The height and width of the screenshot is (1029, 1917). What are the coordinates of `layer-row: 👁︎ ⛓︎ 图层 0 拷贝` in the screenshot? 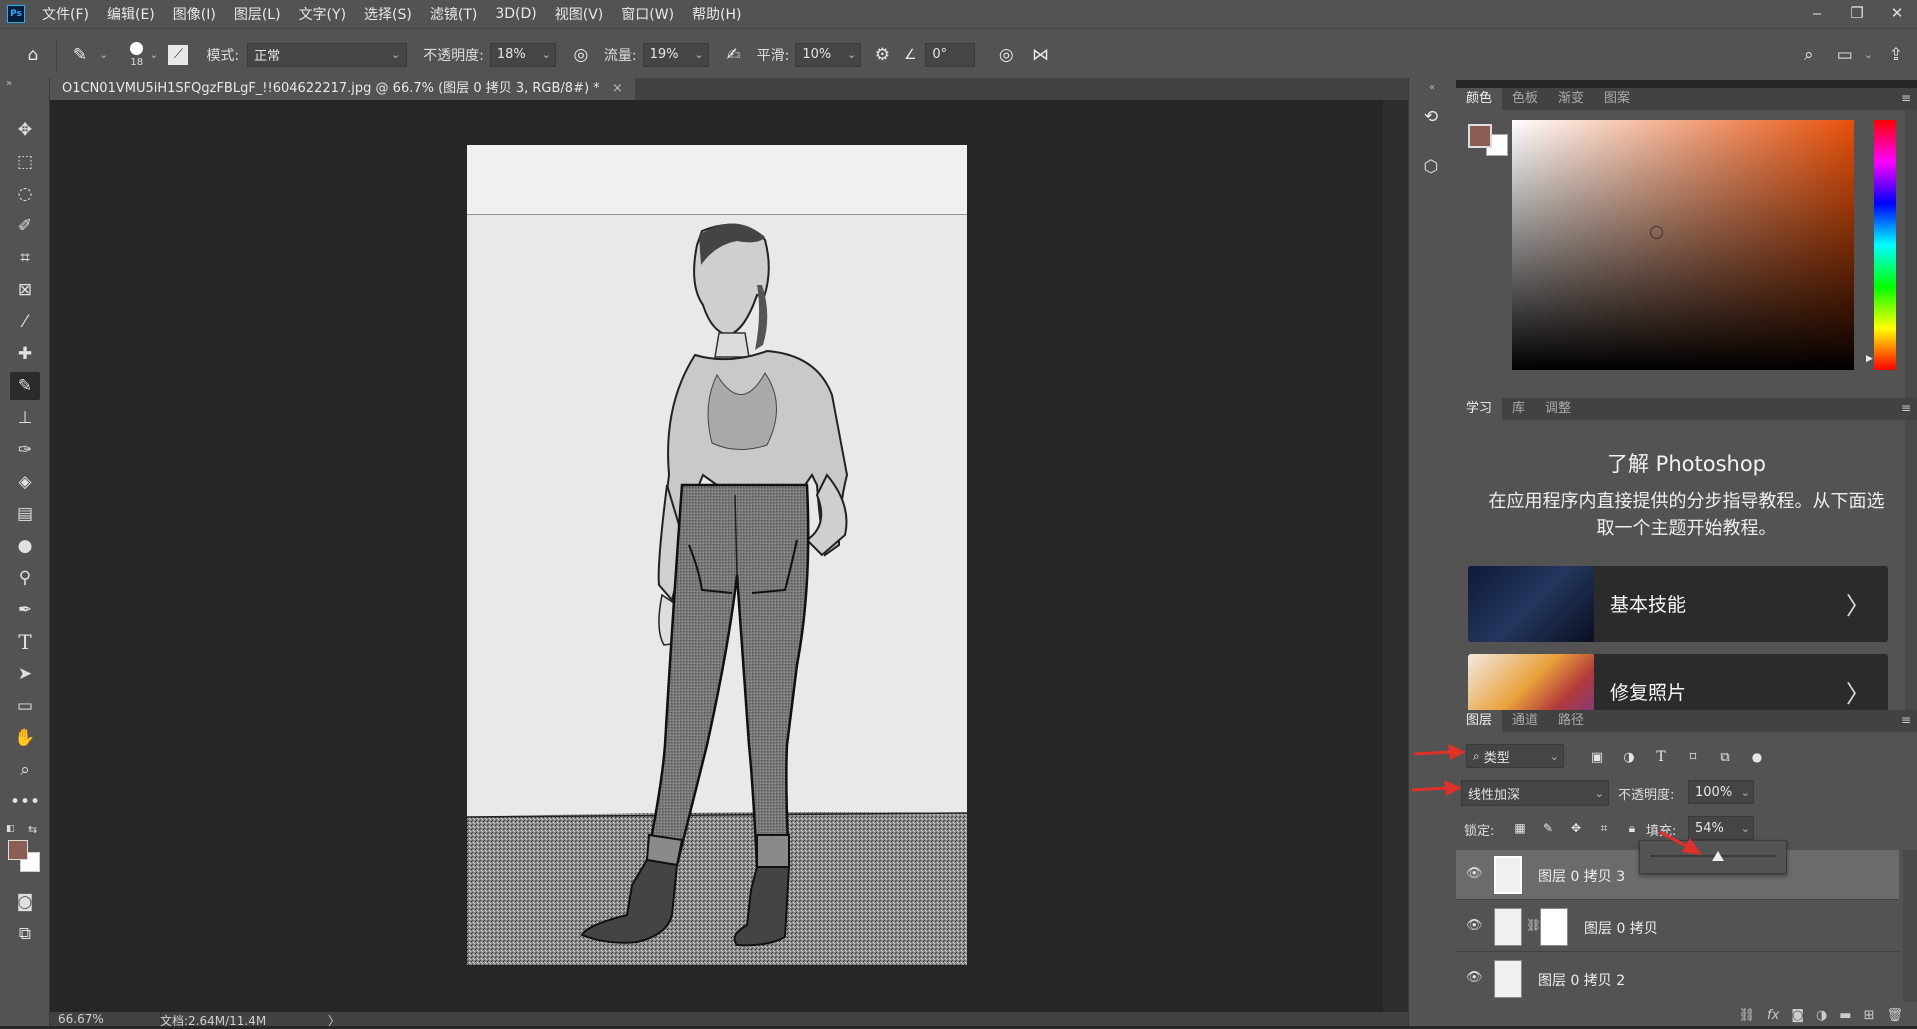 It's located at (1677, 927).